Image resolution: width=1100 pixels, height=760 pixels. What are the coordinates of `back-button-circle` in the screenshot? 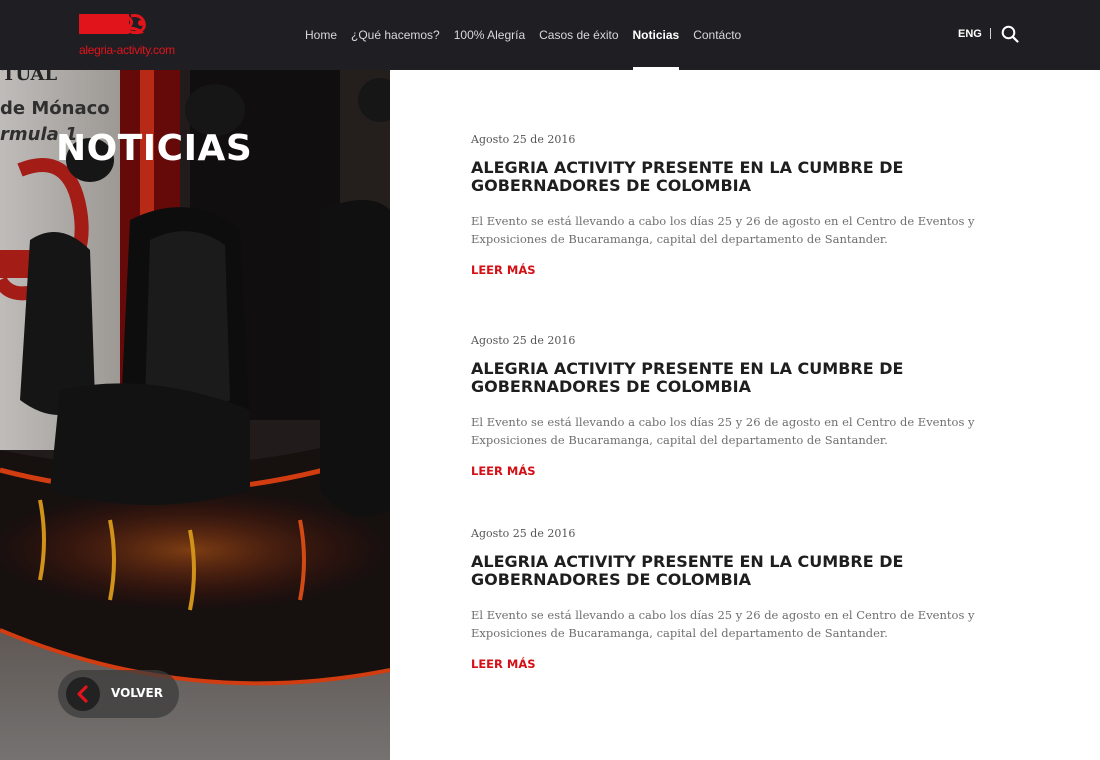 It's located at (83, 694).